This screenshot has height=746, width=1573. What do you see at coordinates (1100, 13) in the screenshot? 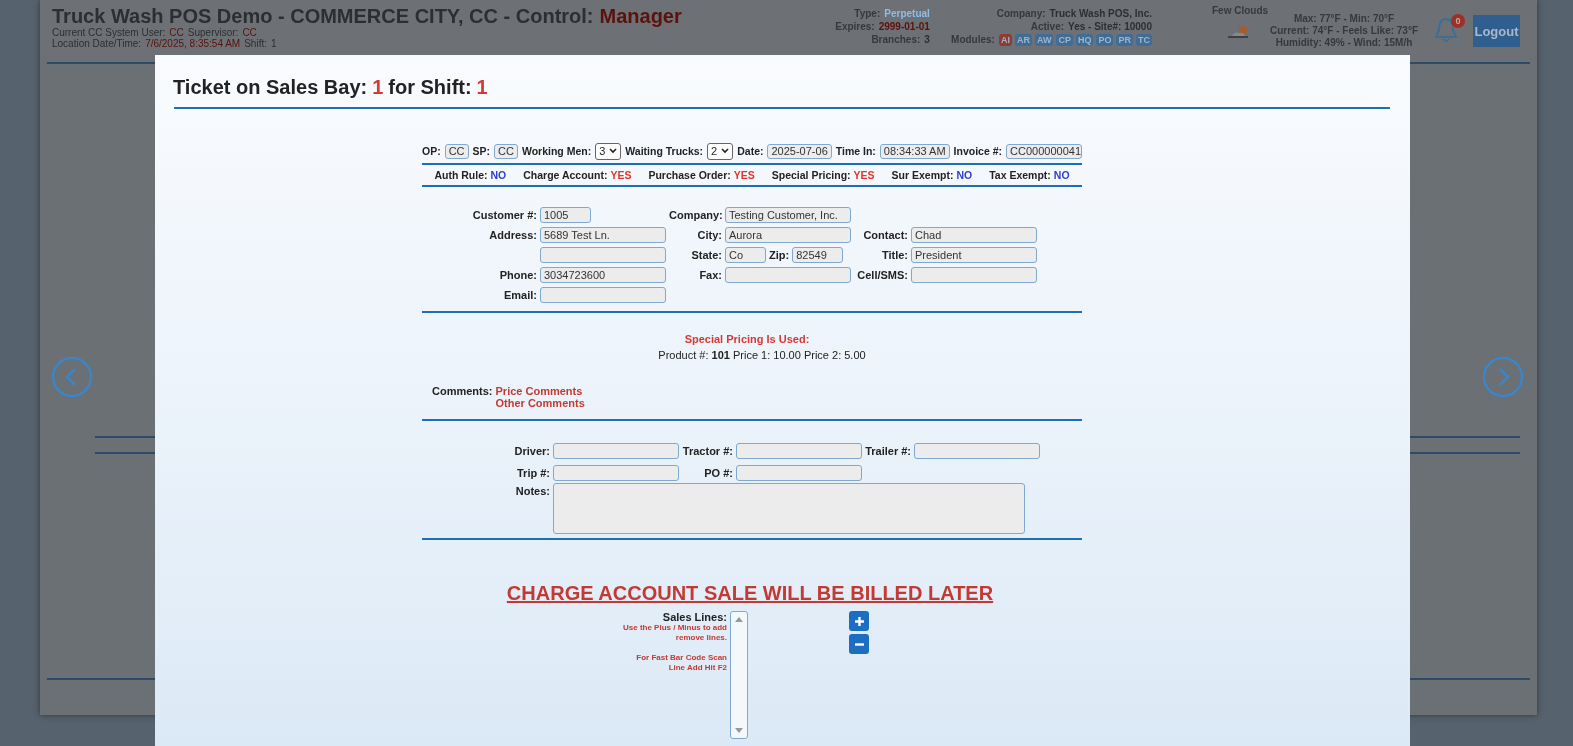
I see `license-value: Truck Wash POS, Inc.` at bounding box center [1100, 13].